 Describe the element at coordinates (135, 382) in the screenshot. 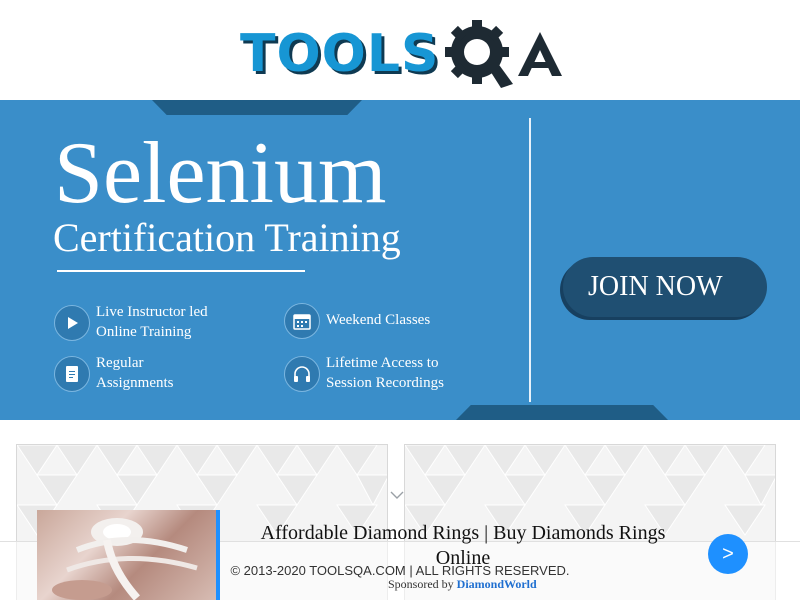

I see `feature-line-2: Assignments` at that location.